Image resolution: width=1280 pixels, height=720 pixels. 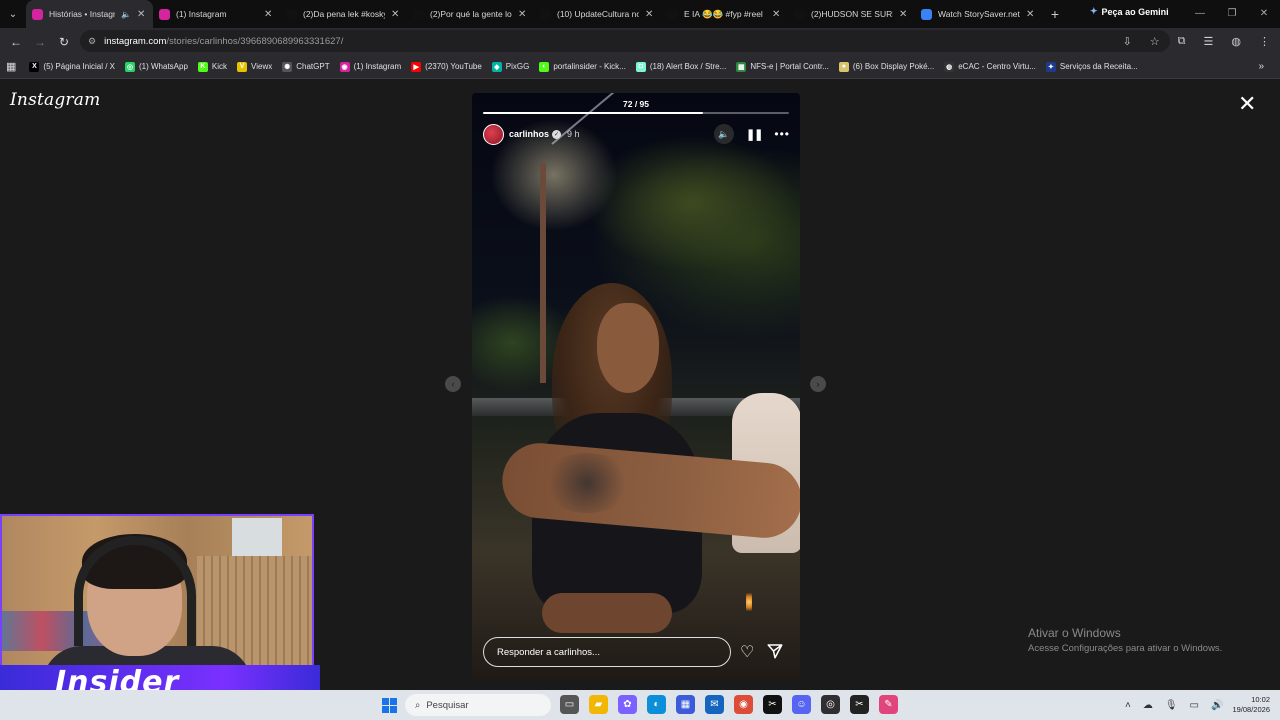 What do you see at coordinates (723, 134) in the screenshot?
I see `sound-toggle-icon: 🔈` at bounding box center [723, 134].